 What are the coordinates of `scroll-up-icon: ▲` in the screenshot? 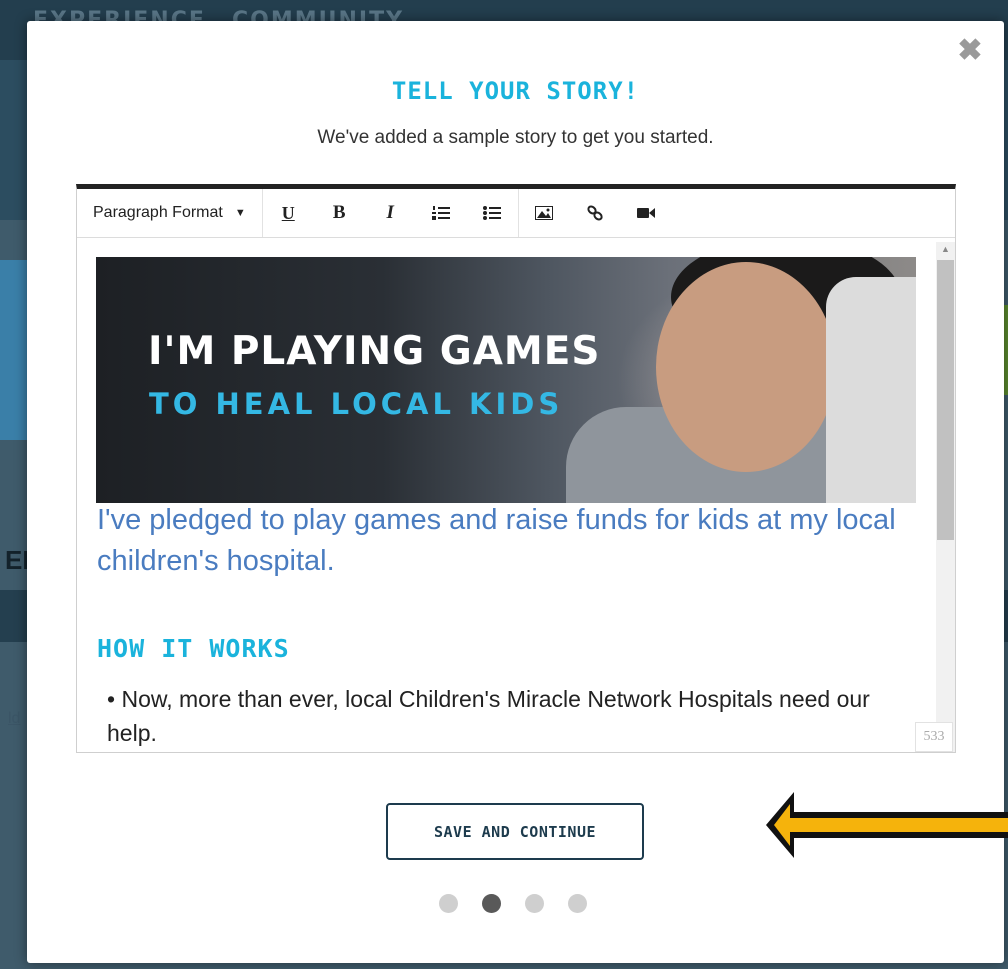 It's located at (945, 249).